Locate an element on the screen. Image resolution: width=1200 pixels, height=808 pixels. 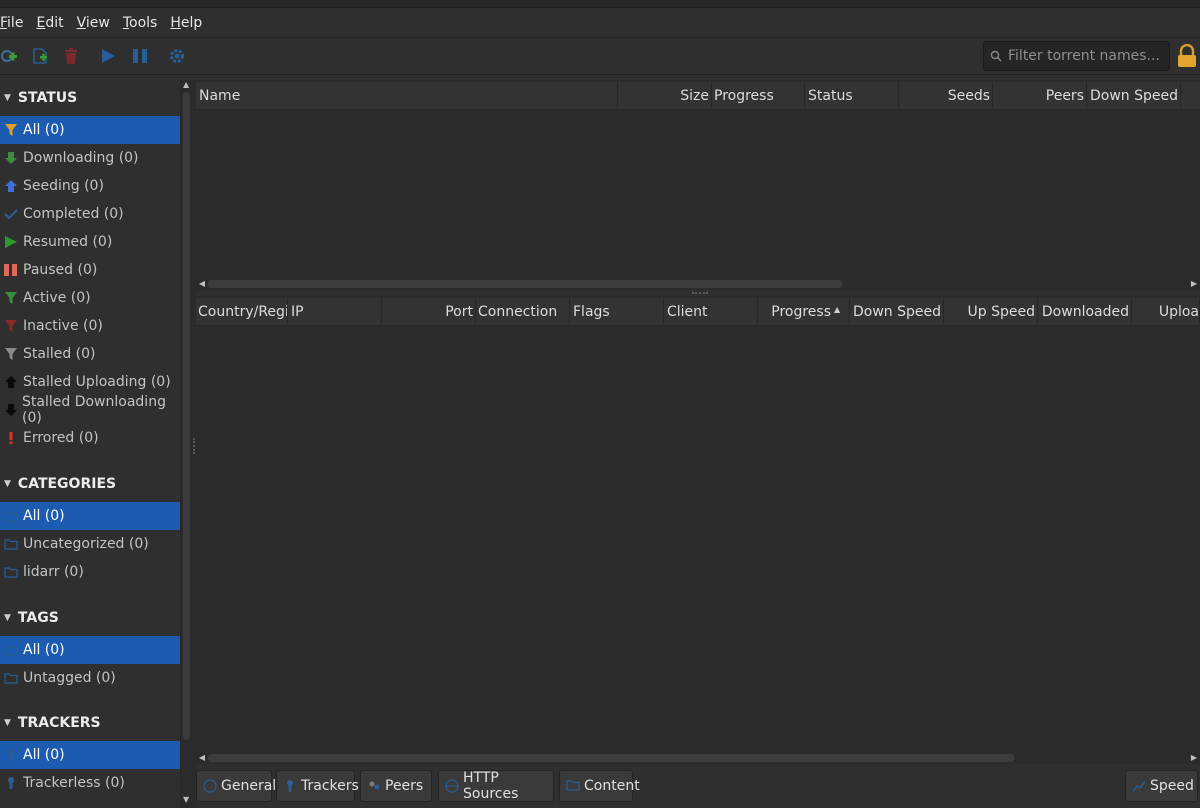
status-completed: Completed (0) is located at coordinates (90, 214).